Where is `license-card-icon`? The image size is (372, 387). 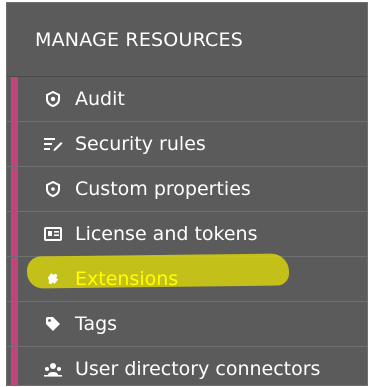 license-card-icon is located at coordinates (53, 234).